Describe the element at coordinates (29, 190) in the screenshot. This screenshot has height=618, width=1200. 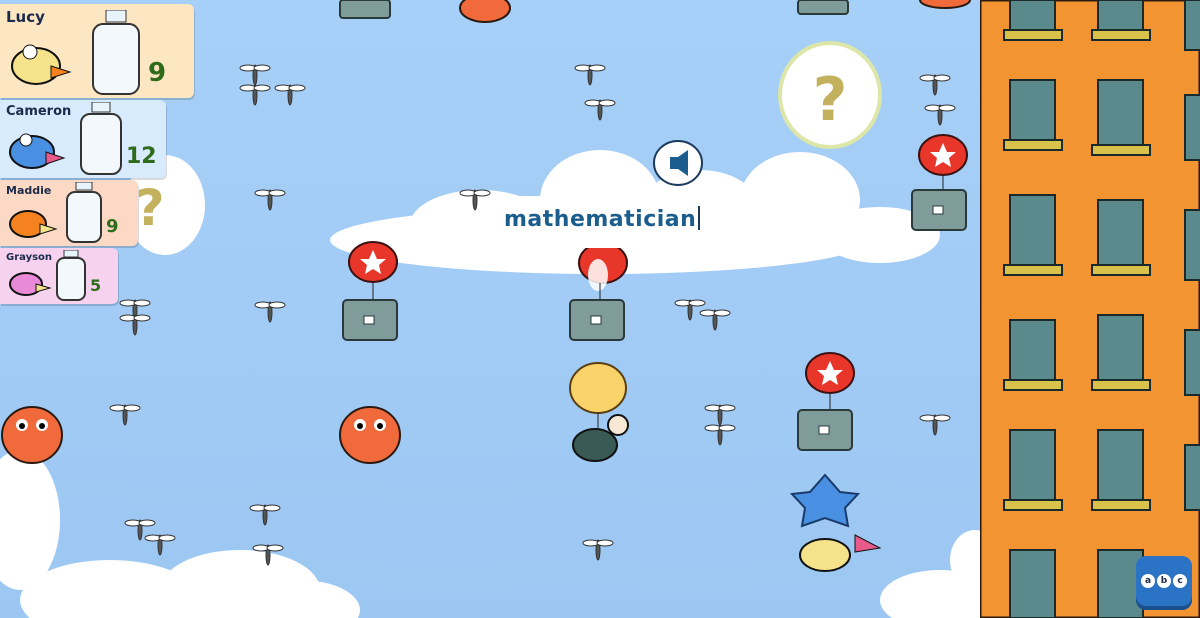
I see `player-name: Maddie` at that location.